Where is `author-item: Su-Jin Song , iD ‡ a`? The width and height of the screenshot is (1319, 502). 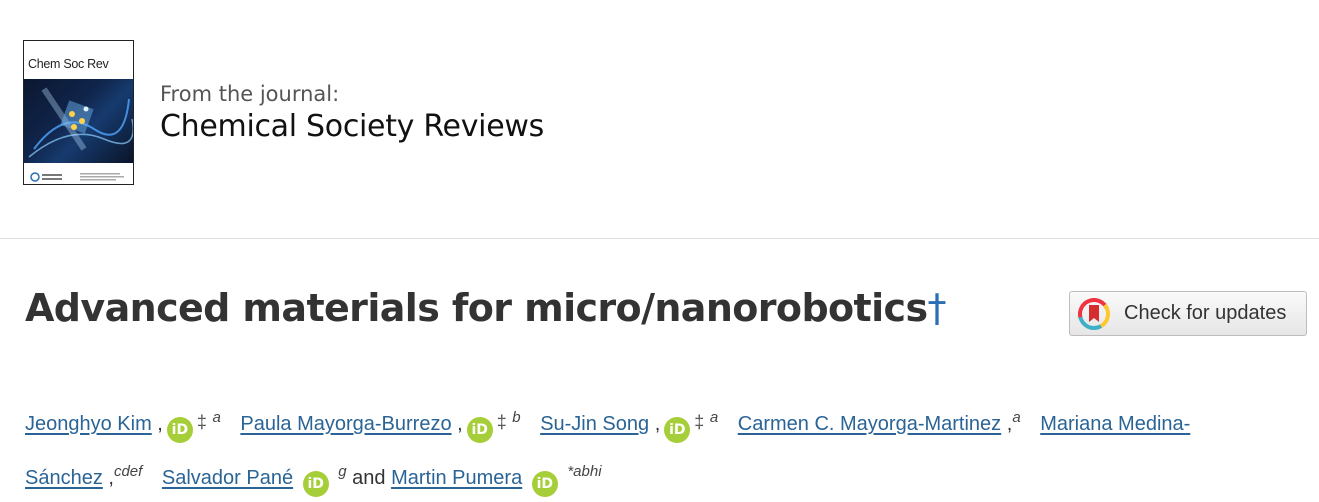 author-item: Su-Jin Song , iD ‡ a is located at coordinates (629, 426).